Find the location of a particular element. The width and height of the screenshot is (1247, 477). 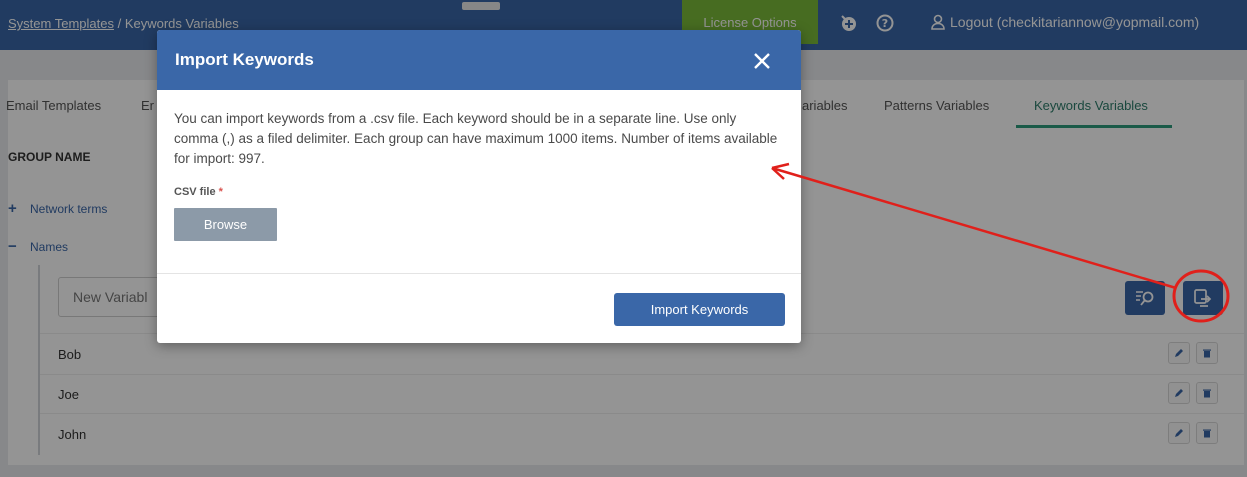

dialog-divider is located at coordinates (479, 273).